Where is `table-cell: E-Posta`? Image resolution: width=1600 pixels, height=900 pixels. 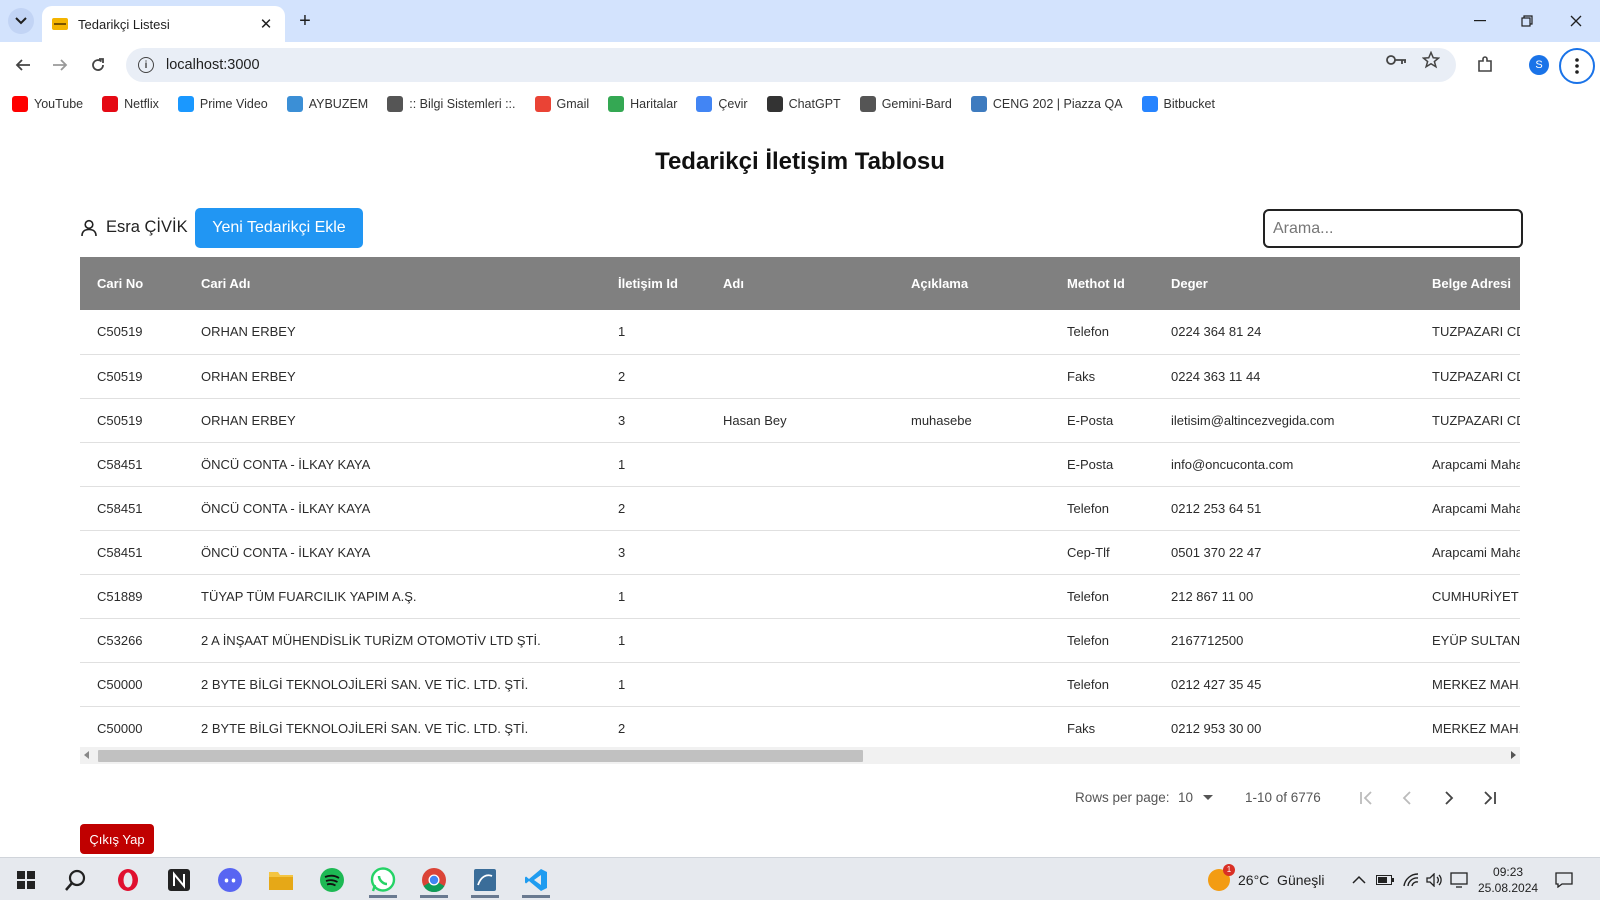
table-cell: E-Posta is located at coordinates (1090, 464).